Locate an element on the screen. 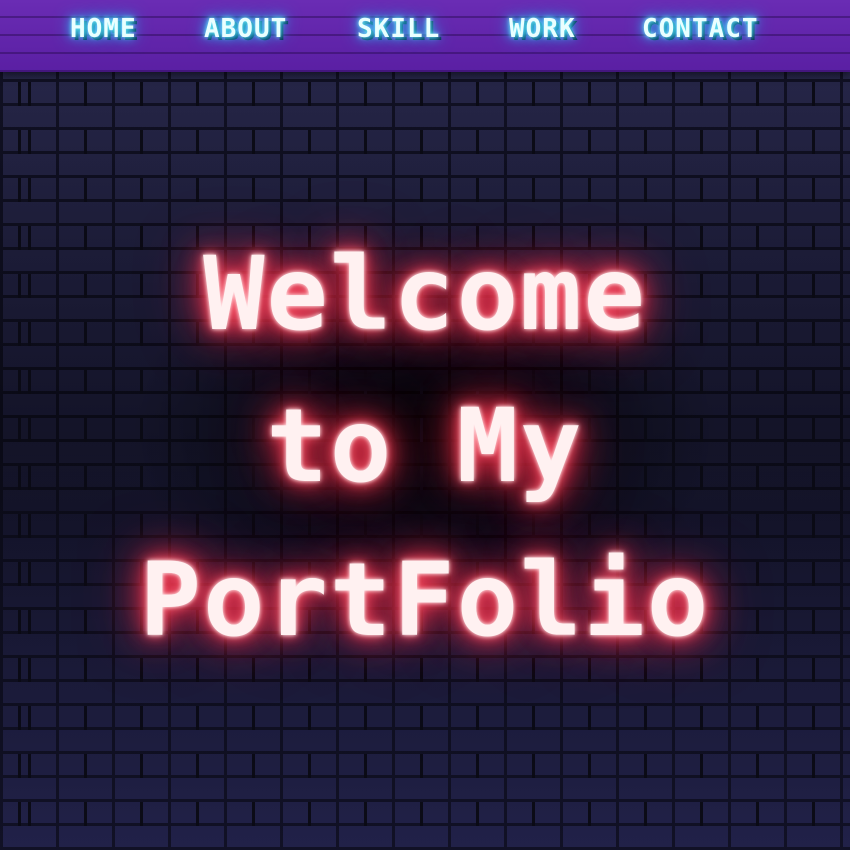  nav-link-home: HOME is located at coordinates (103, 29).